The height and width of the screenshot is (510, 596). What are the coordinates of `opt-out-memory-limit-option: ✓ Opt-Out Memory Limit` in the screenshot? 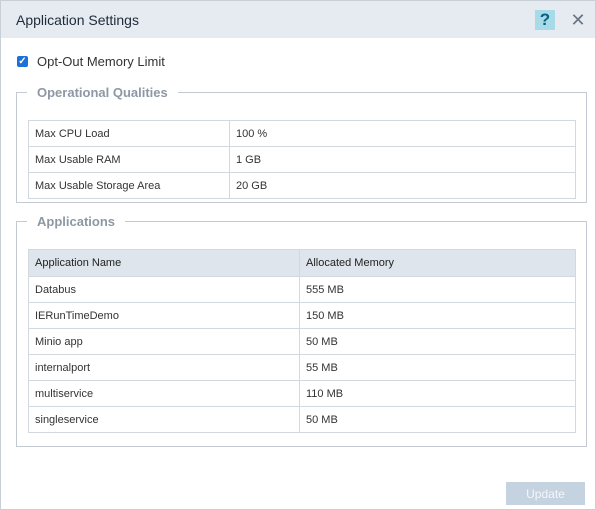 It's located at (91, 61).